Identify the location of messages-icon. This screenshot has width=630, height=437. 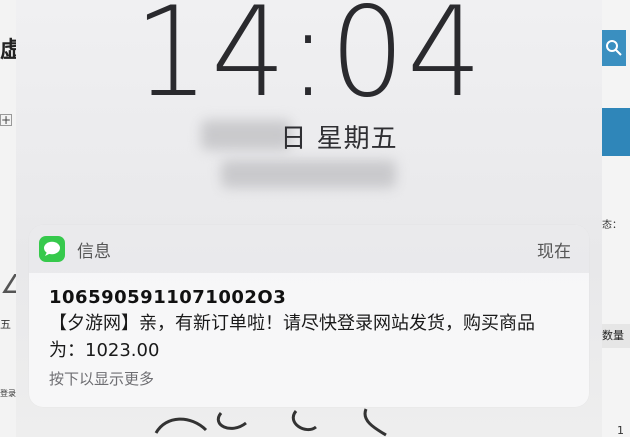
(52, 249).